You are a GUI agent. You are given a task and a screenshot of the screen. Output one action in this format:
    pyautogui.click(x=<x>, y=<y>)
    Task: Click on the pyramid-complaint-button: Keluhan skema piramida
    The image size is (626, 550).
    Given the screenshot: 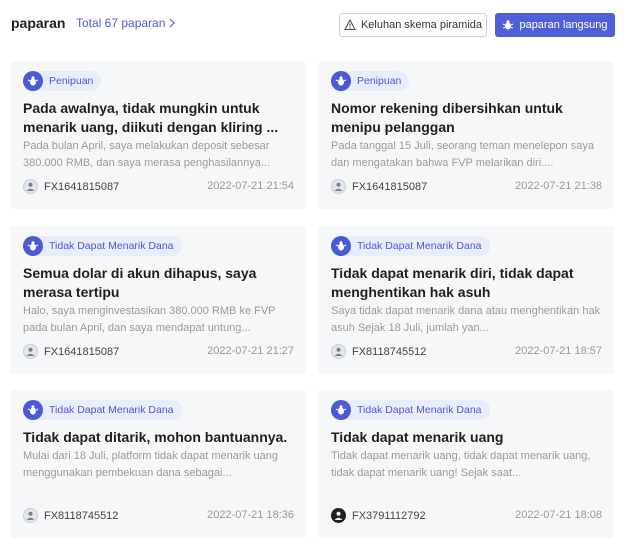 What is the action you would take?
    pyautogui.click(x=413, y=25)
    